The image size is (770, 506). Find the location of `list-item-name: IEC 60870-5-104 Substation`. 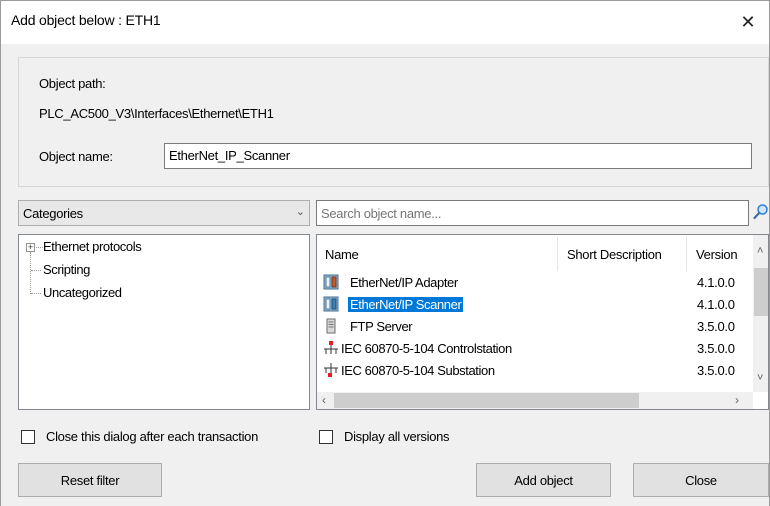

list-item-name: IEC 60870-5-104 Substation is located at coordinates (418, 370).